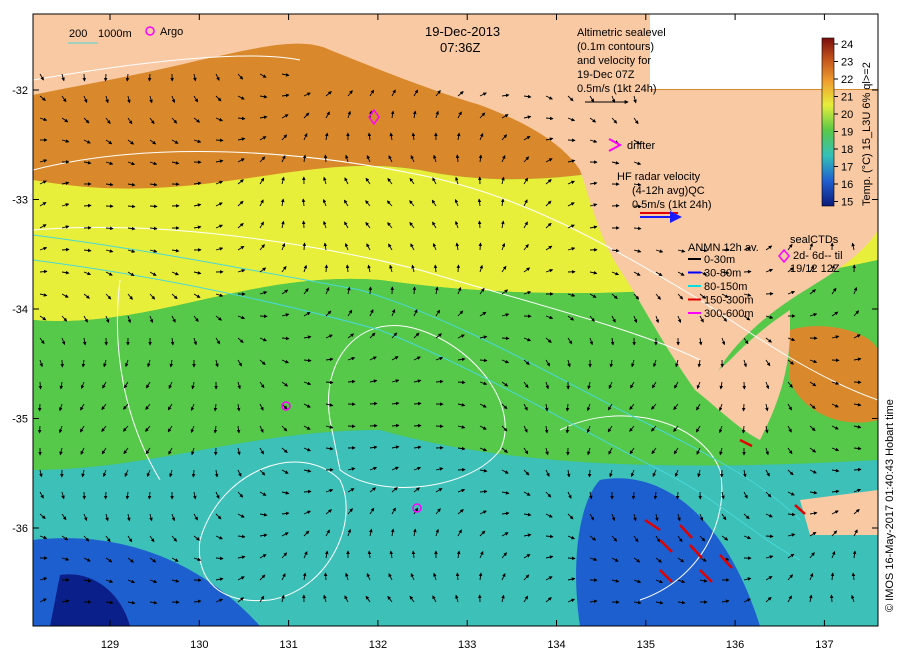 The height and width of the screenshot is (660, 900). I want to click on colorbar-tick-label: 15, so click(847, 203).